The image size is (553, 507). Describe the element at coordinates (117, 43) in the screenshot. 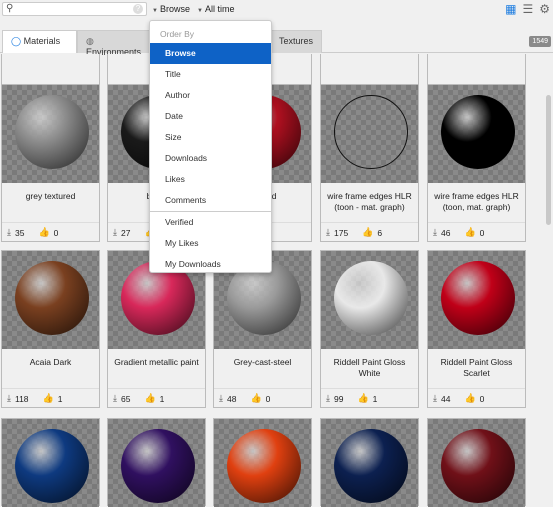

I see `tab-environments: ◍ Environments` at that location.